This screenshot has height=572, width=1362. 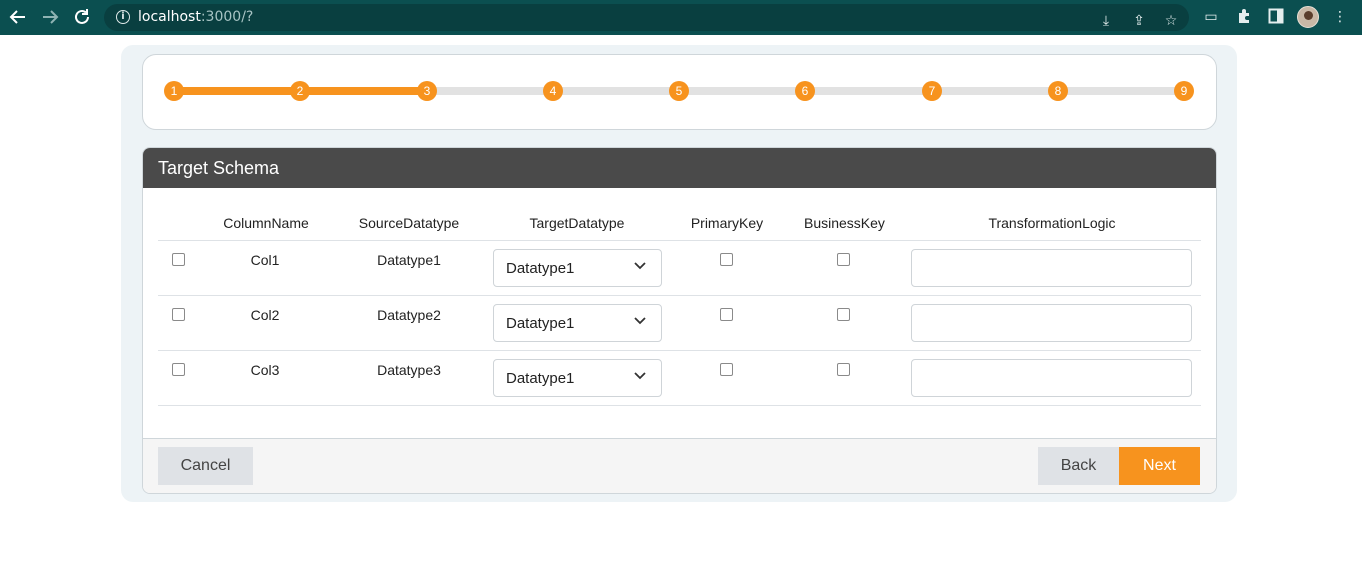 What do you see at coordinates (844, 223) in the screenshot?
I see `header-business-key: BusinessKey` at bounding box center [844, 223].